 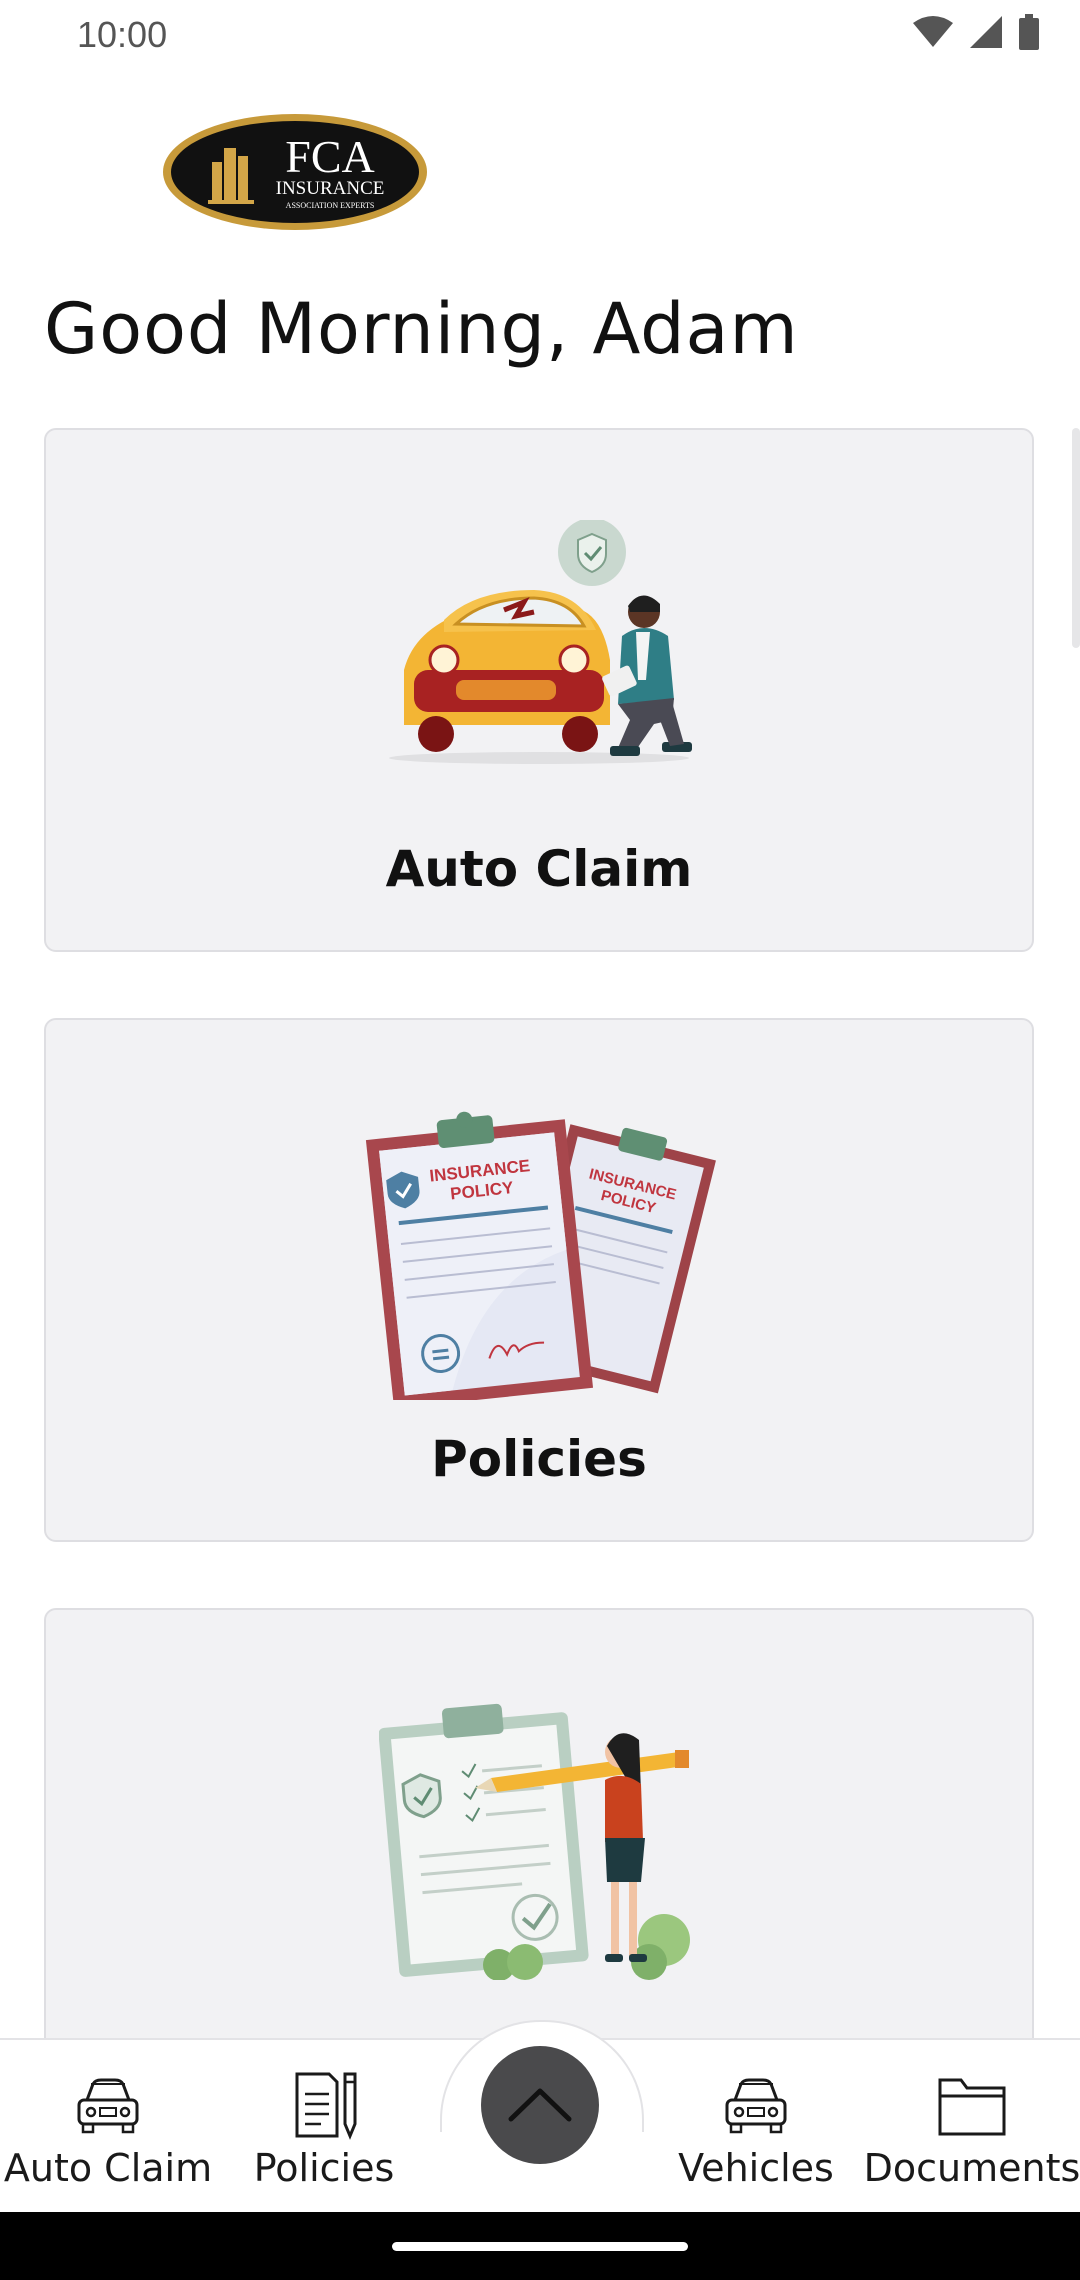 What do you see at coordinates (986, 32) in the screenshot?
I see `signal-icon` at bounding box center [986, 32].